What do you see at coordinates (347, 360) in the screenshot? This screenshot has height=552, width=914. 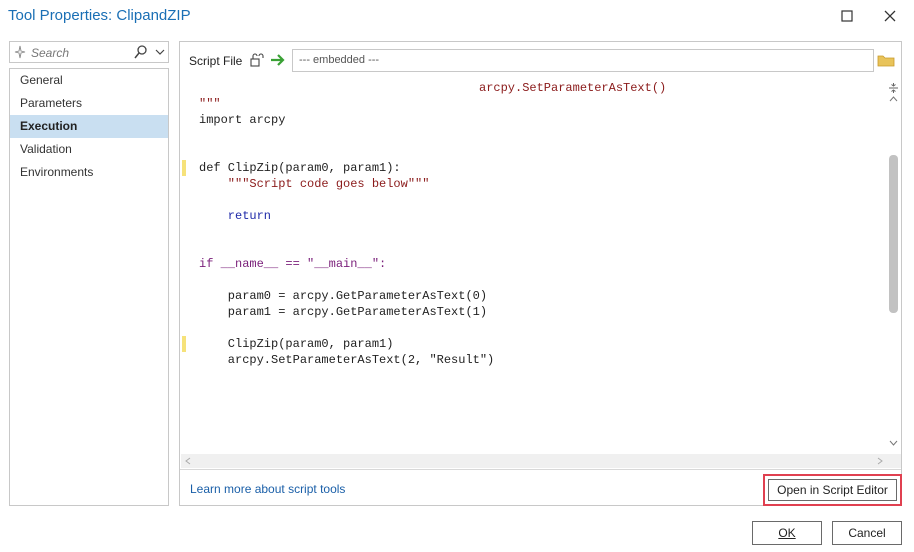 I see `code-line: arcpy.SetParameterAsText(2, "Result")` at bounding box center [347, 360].